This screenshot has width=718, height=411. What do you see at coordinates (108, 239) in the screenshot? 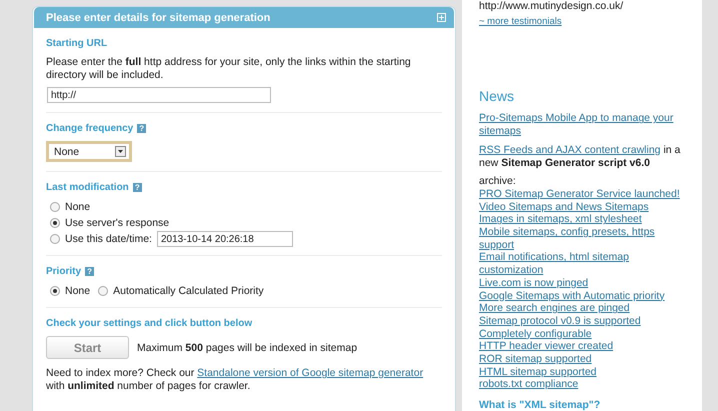
I see `radio-label: Use this date/time:` at bounding box center [108, 239].